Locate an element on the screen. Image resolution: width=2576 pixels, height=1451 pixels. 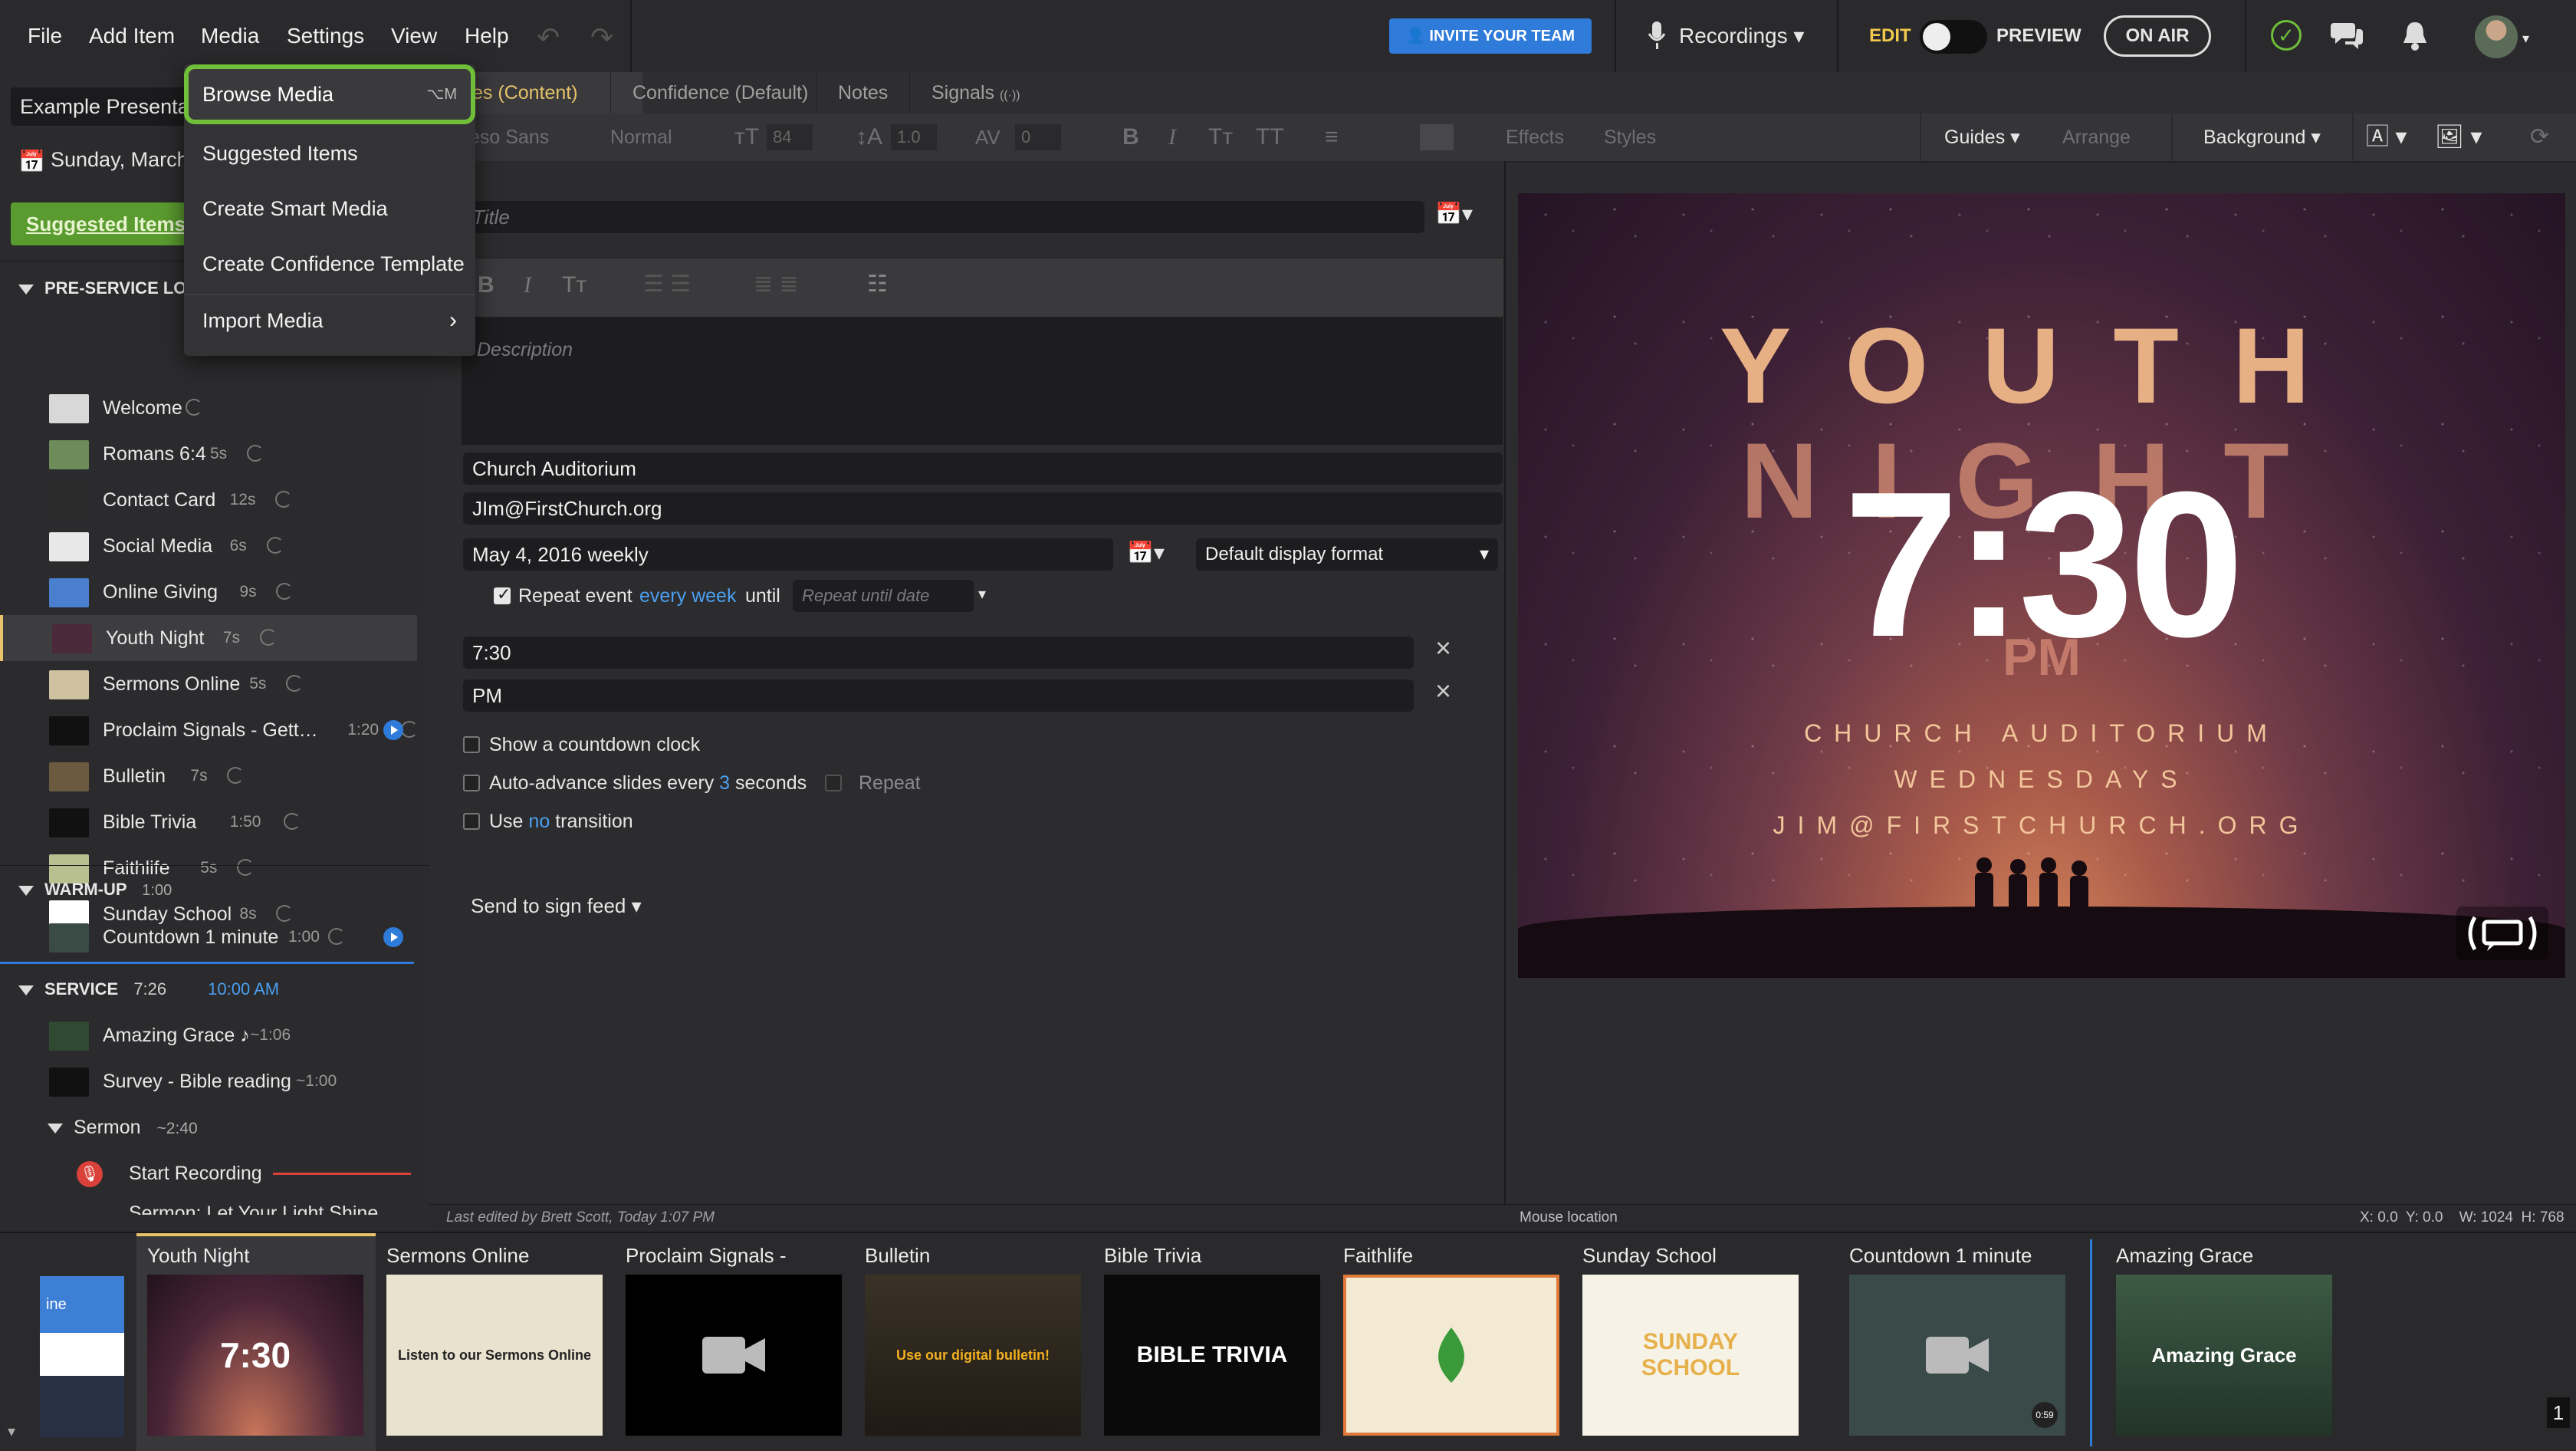
list-item: Welcome is located at coordinates (207, 408).